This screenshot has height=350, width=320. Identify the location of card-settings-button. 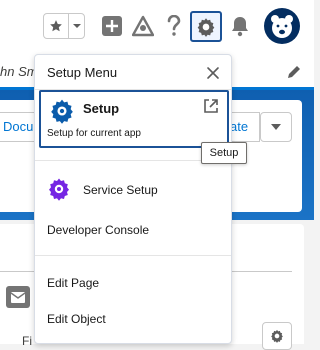
(277, 336).